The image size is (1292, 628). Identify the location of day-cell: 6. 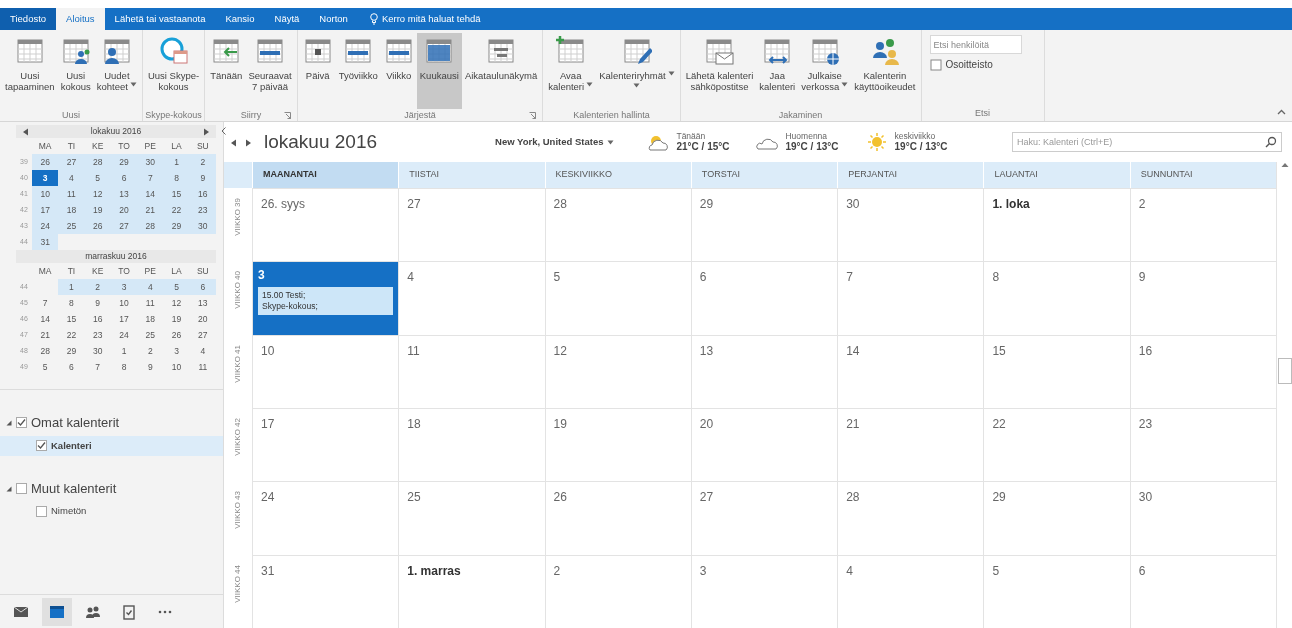
(1202, 591).